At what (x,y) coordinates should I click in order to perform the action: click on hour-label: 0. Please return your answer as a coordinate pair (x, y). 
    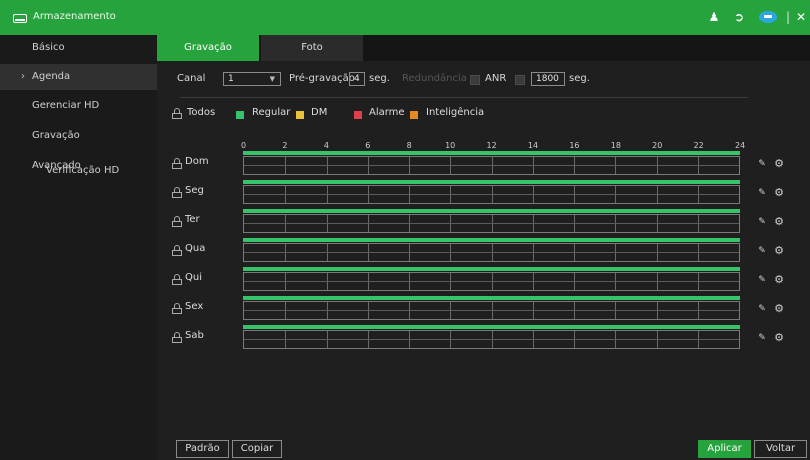
    Looking at the image, I should click on (244, 145).